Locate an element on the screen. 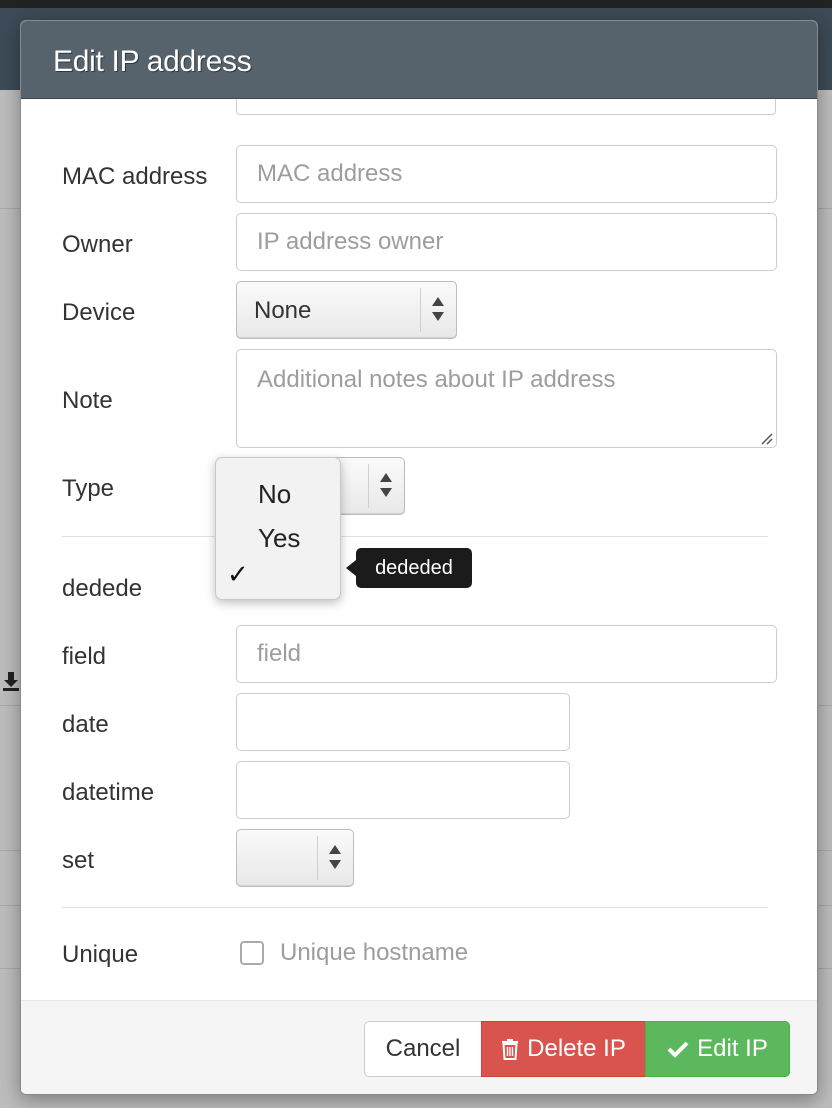 This screenshot has width=832, height=1108. type-label: Type is located at coordinates (88, 488).